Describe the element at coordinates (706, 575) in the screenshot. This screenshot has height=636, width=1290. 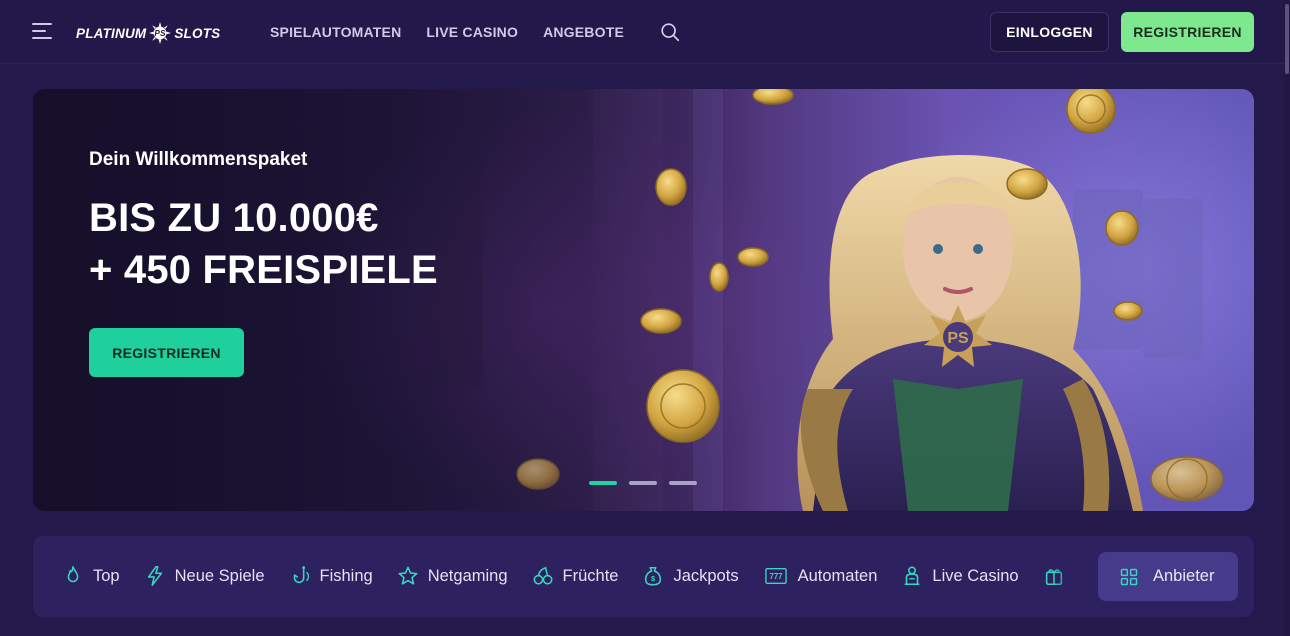
I see `category-label: Jackpots` at that location.